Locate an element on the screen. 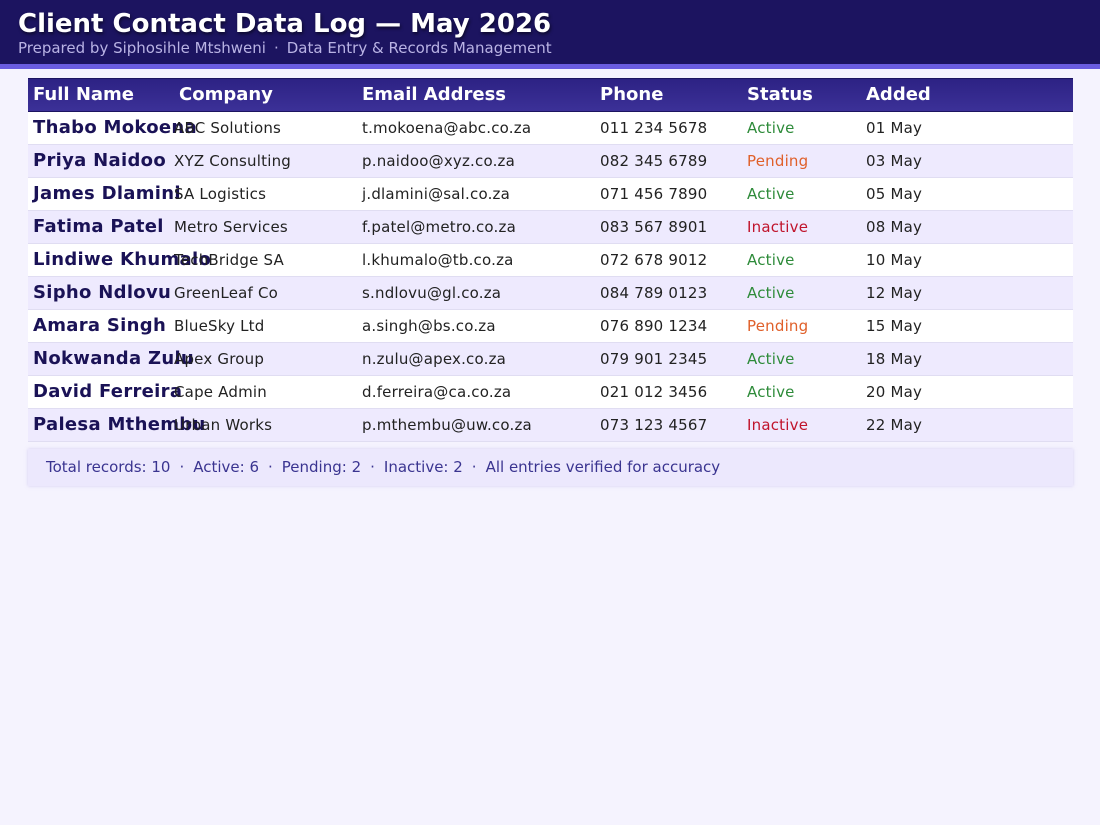  author-label: Prepared by Siphosihle Mtshweni is located at coordinates (142, 48).